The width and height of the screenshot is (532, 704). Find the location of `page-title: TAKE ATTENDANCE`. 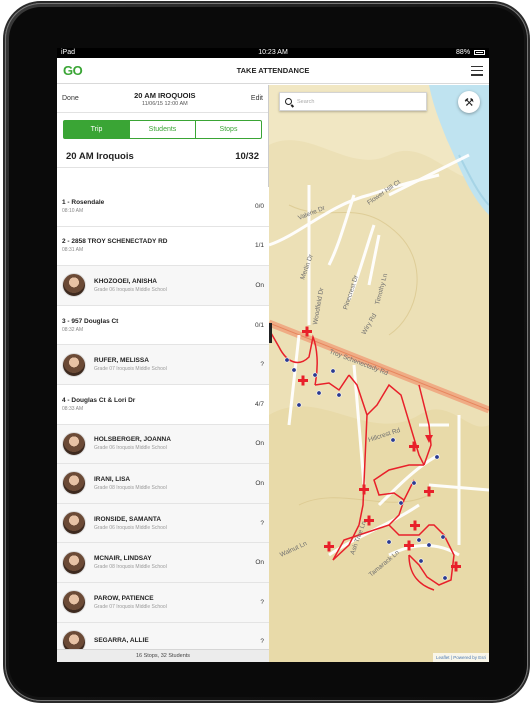

page-title: TAKE ATTENDANCE is located at coordinates (273, 70).